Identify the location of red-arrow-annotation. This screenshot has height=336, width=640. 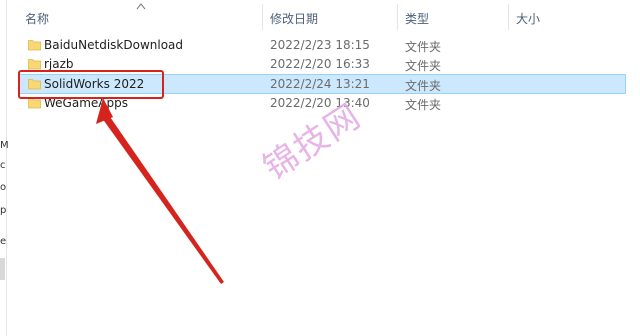
(160, 191).